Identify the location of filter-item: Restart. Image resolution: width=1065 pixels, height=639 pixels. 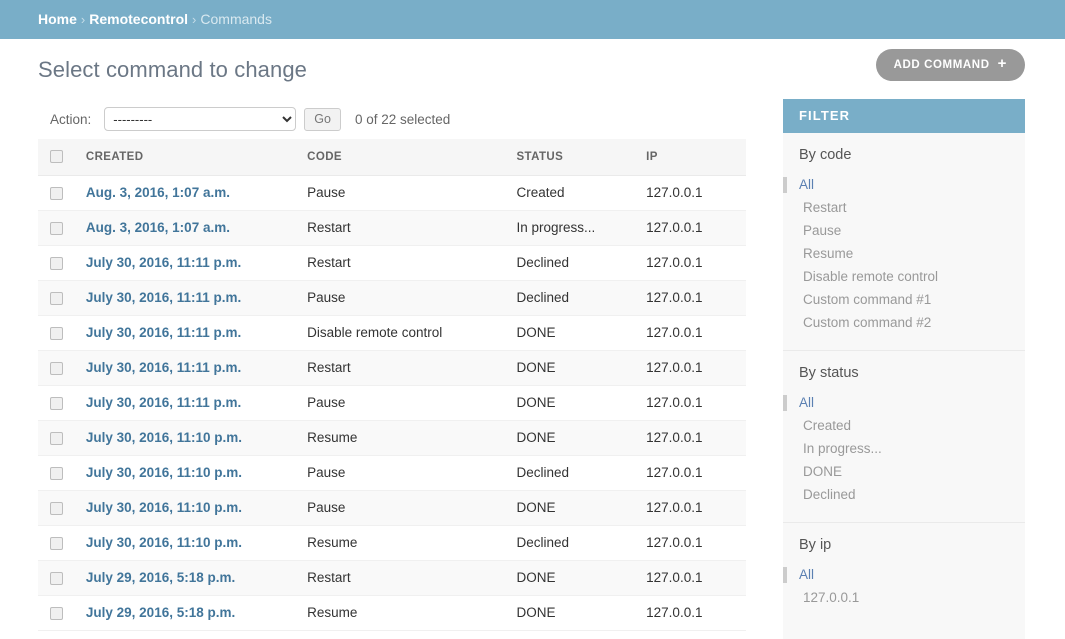
(904, 208).